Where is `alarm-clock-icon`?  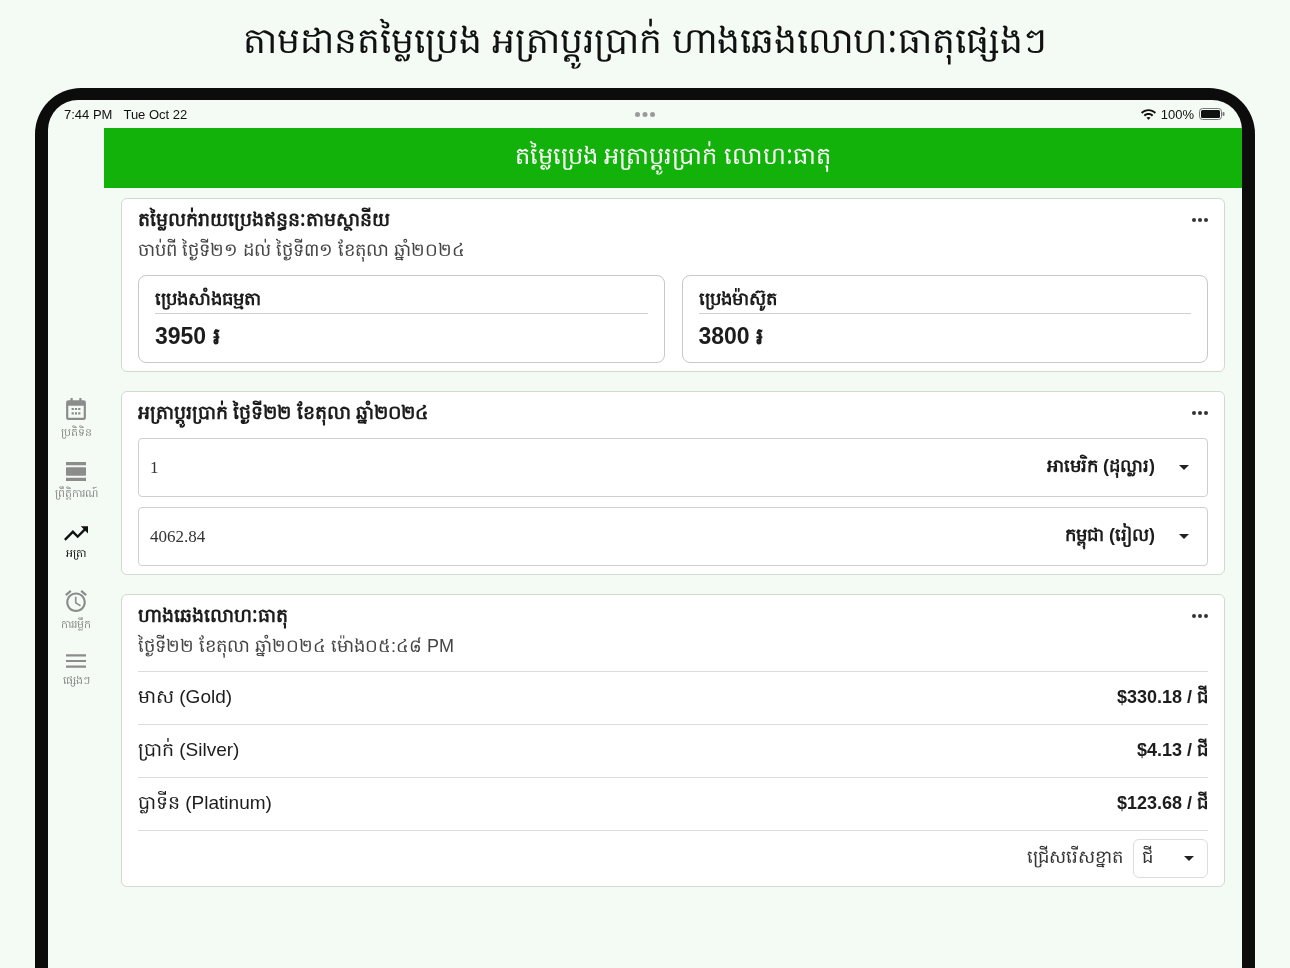
alarm-clock-icon is located at coordinates (76, 601).